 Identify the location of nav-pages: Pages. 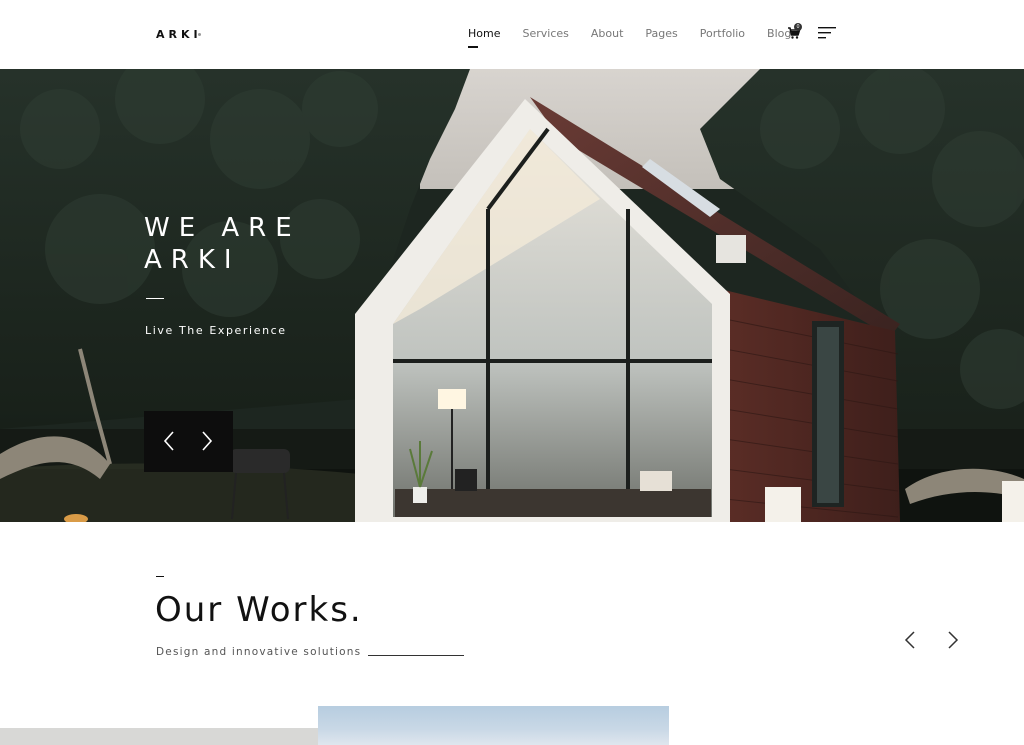
(661, 33).